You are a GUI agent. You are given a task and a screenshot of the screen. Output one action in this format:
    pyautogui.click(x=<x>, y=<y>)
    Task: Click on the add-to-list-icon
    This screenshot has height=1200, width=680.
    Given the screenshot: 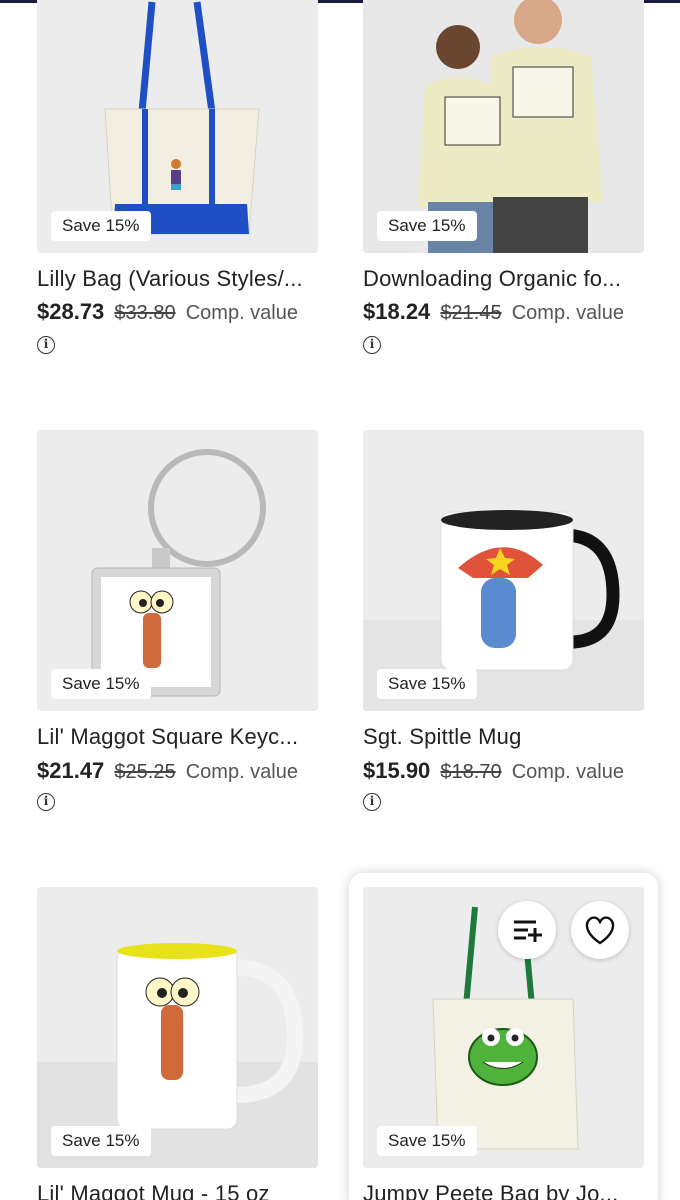 What is the action you would take?
    pyautogui.click(x=528, y=931)
    